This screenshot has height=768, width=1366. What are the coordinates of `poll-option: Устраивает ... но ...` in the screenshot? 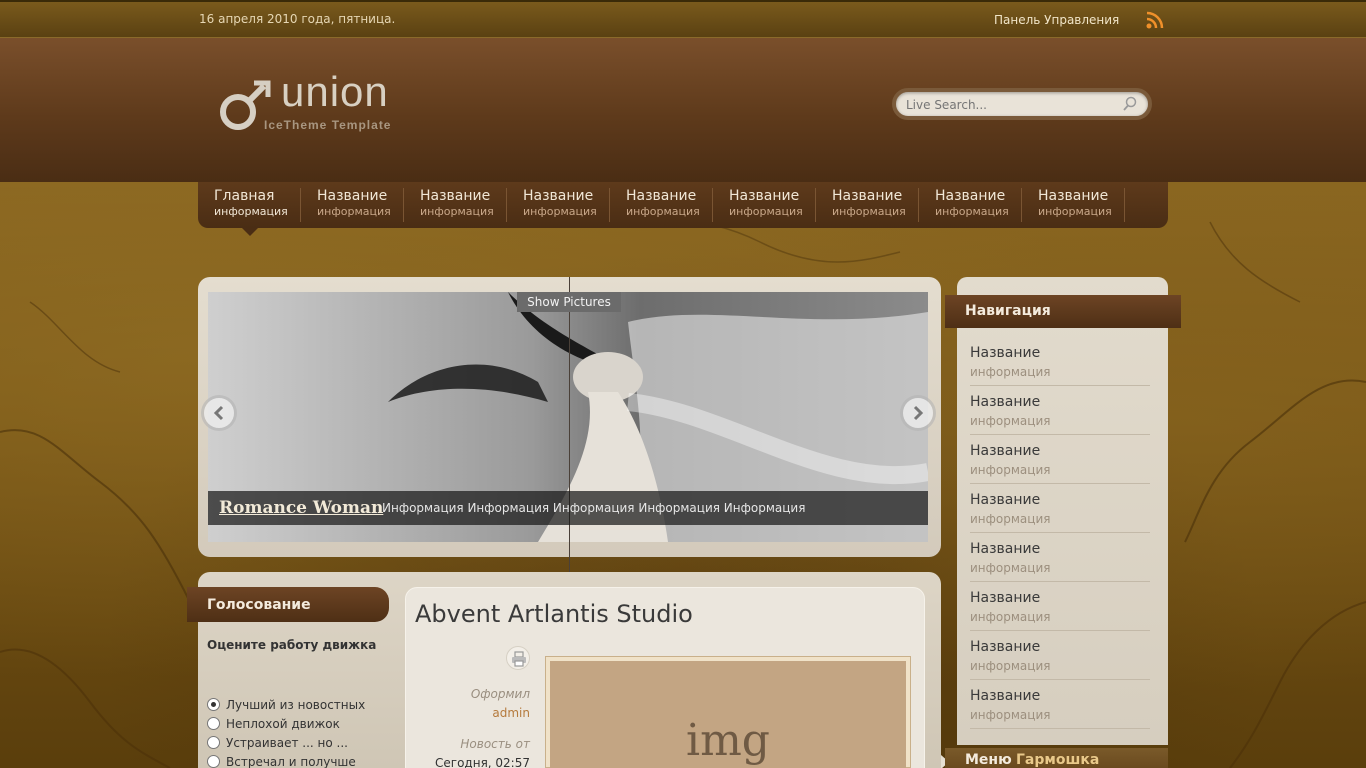 It's located at (277, 743).